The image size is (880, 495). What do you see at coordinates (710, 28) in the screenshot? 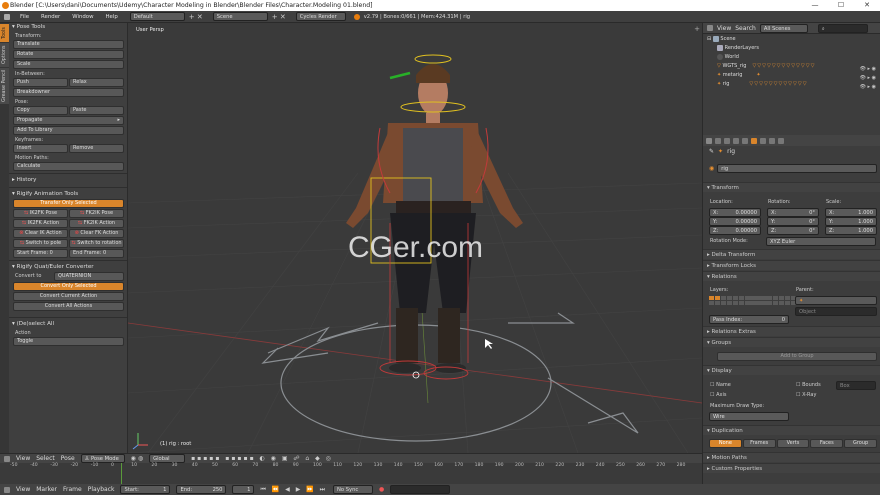
I see `outliner-icon` at bounding box center [710, 28].